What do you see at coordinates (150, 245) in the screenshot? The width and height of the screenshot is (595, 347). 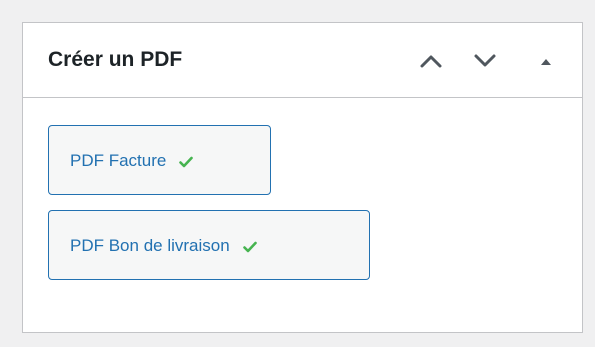 I see `pdf-delivery-note-label: PDF Bon de livraison` at bounding box center [150, 245].